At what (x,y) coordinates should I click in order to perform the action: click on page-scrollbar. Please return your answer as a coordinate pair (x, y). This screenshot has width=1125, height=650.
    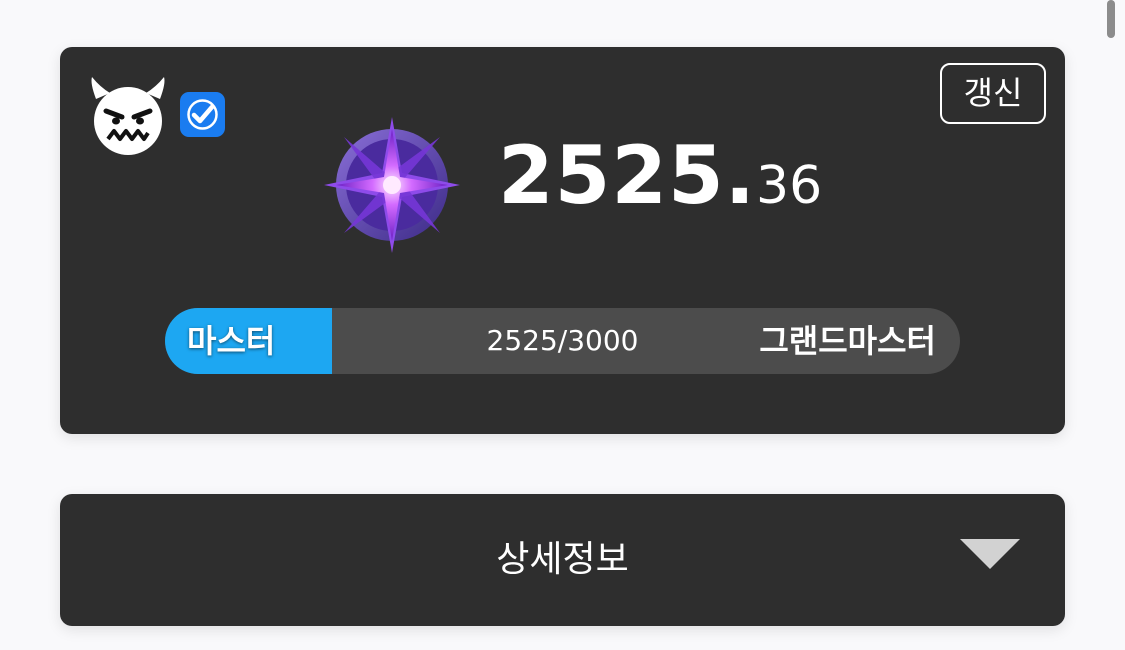
    Looking at the image, I should click on (1111, 19).